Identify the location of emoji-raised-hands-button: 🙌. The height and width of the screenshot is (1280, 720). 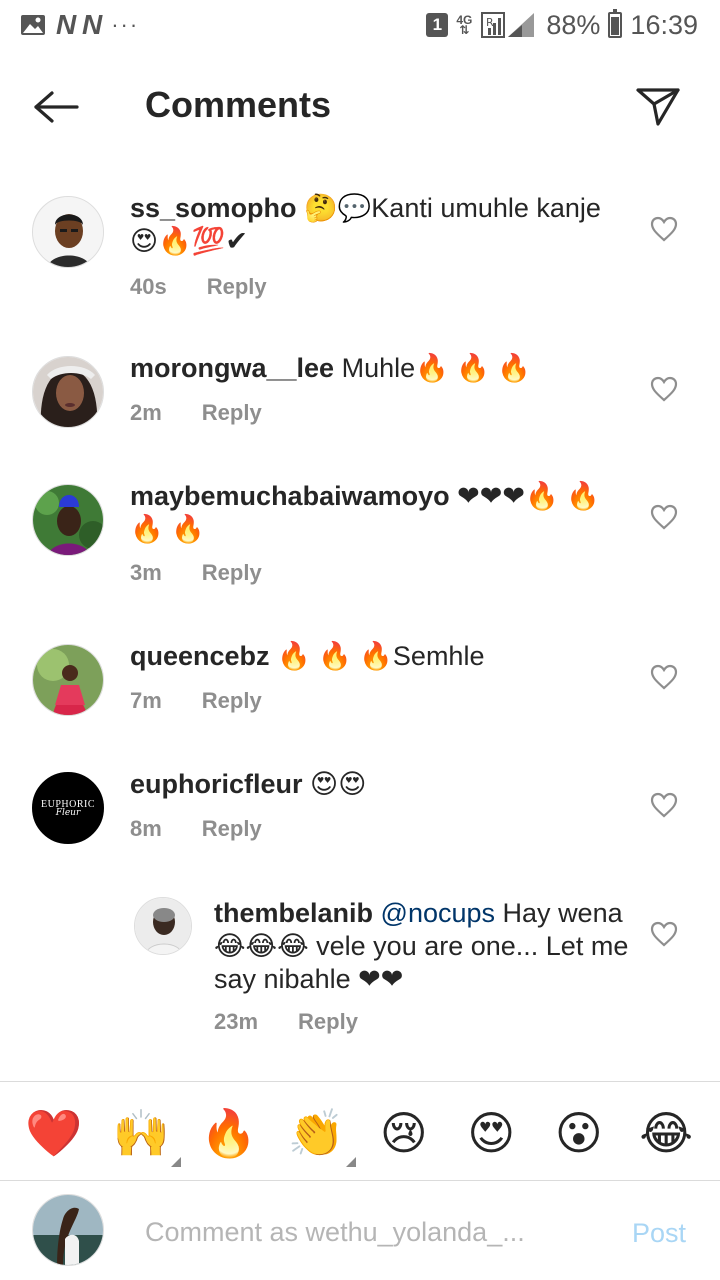
(146, 1137).